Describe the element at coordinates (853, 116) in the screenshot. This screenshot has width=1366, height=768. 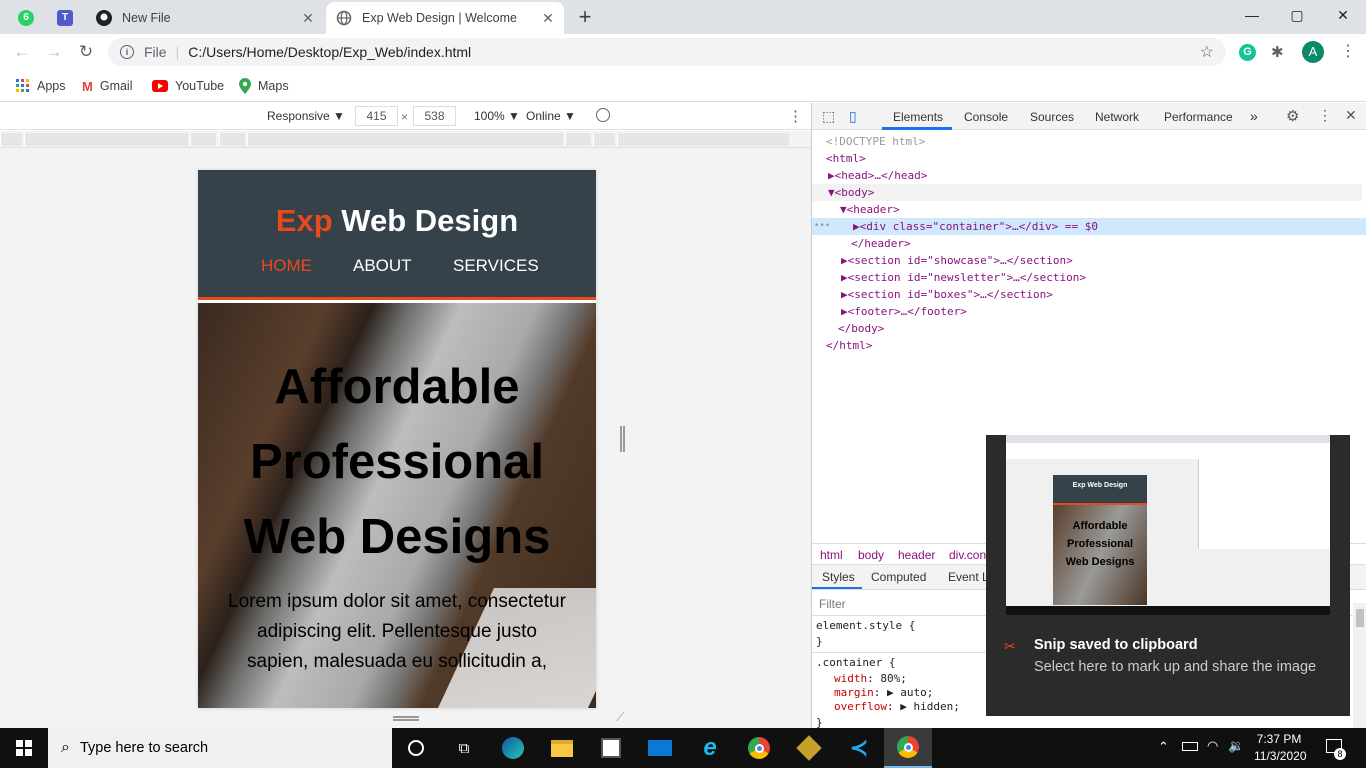
I see `device-toggle-icon: ▯` at that location.